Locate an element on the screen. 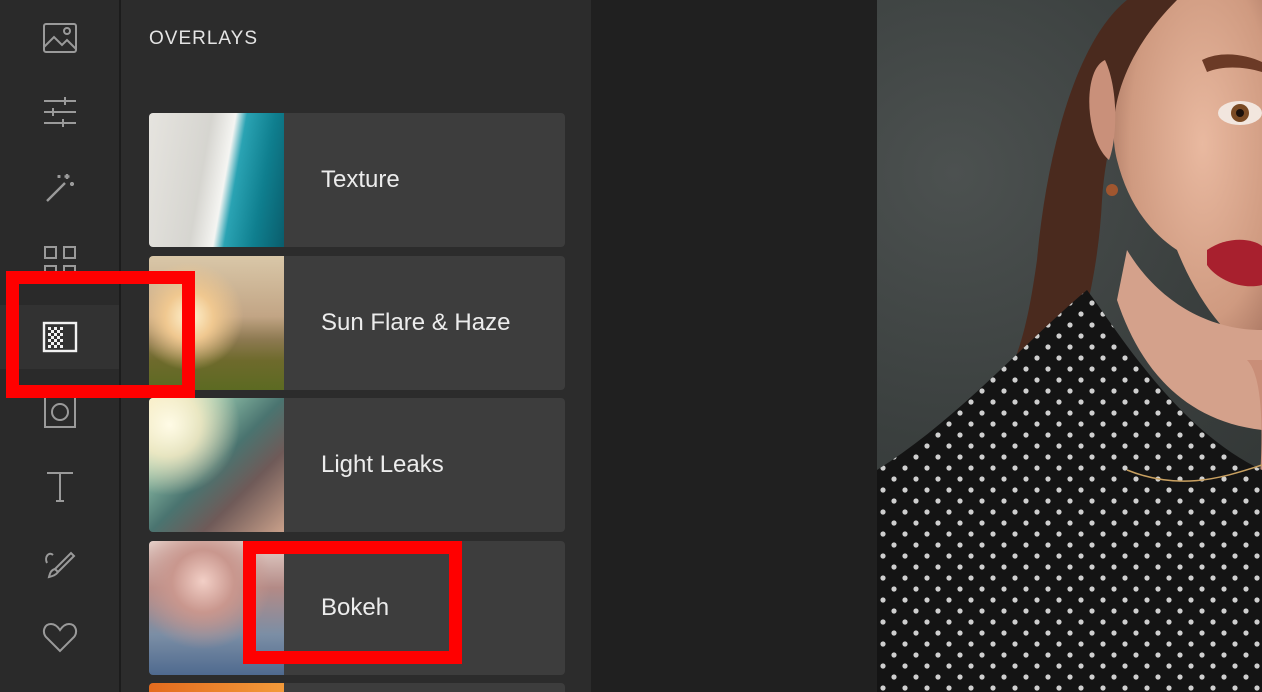  magic-wand-icon is located at coordinates (59, 188).